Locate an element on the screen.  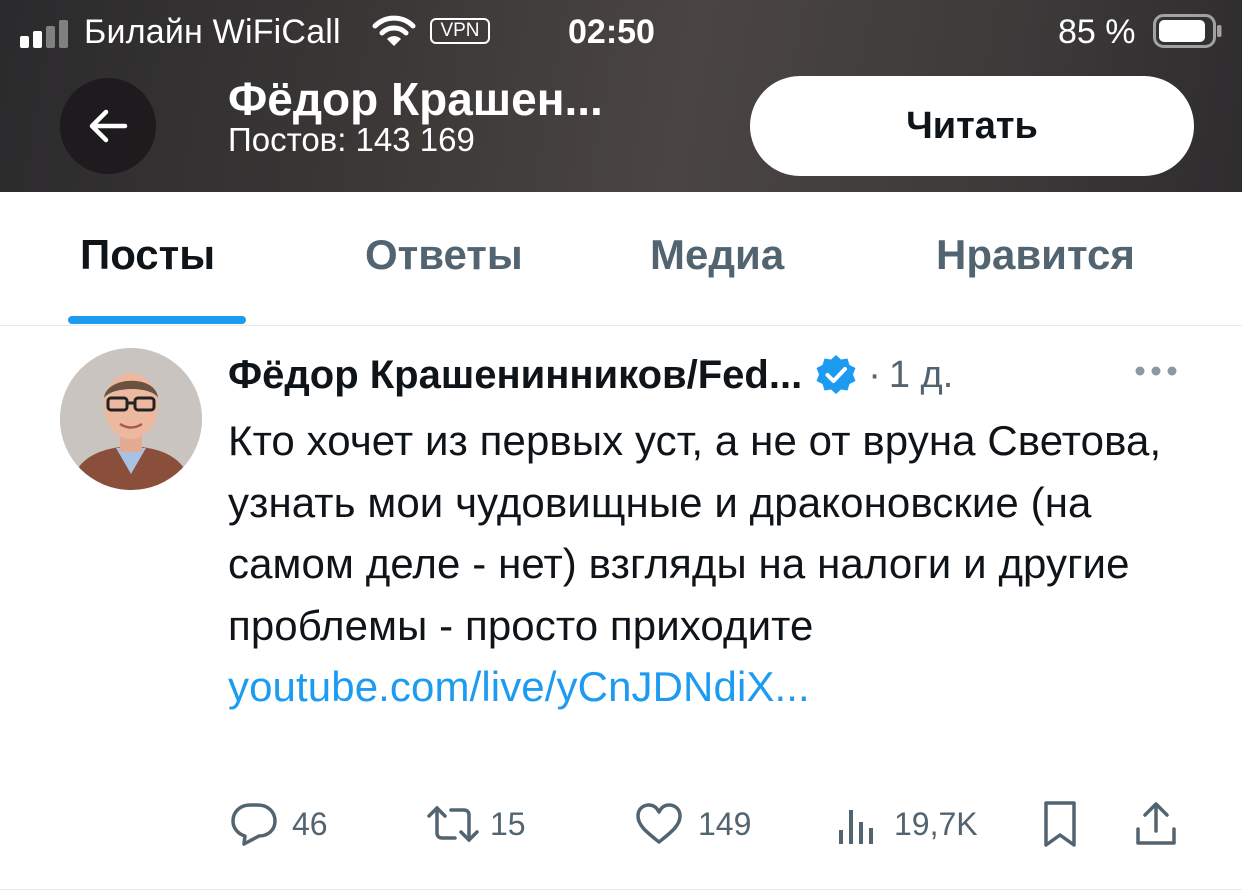
tweet-header: Фёдор Крашенинников/Fed... · 1 д. is located at coordinates (590, 375).